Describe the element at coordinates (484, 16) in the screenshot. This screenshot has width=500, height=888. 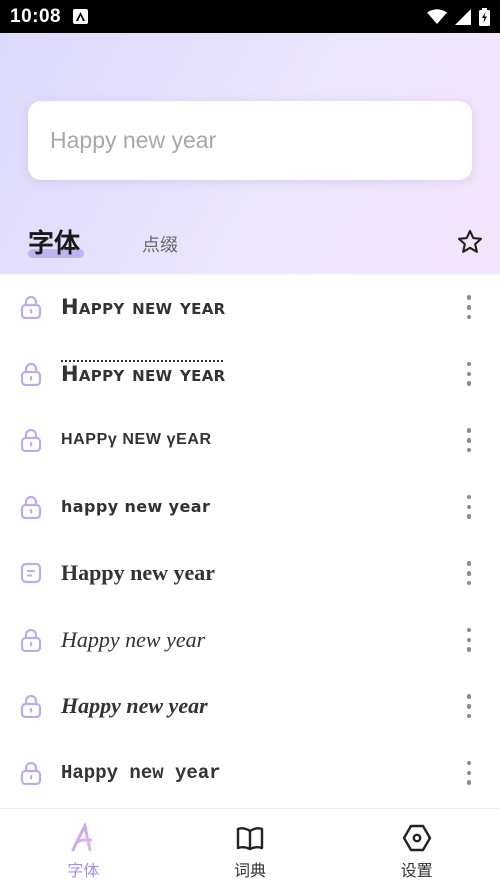
I see `battery-icon` at that location.